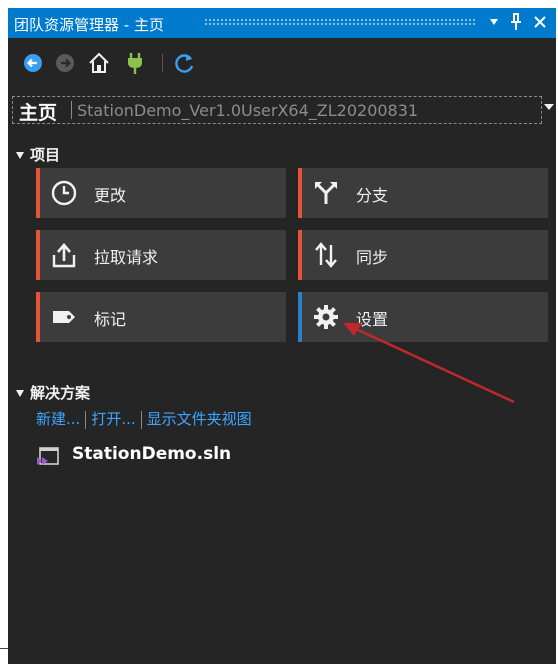 The height and width of the screenshot is (665, 558). Describe the element at coordinates (4, 656) in the screenshot. I see `window-corner` at that location.